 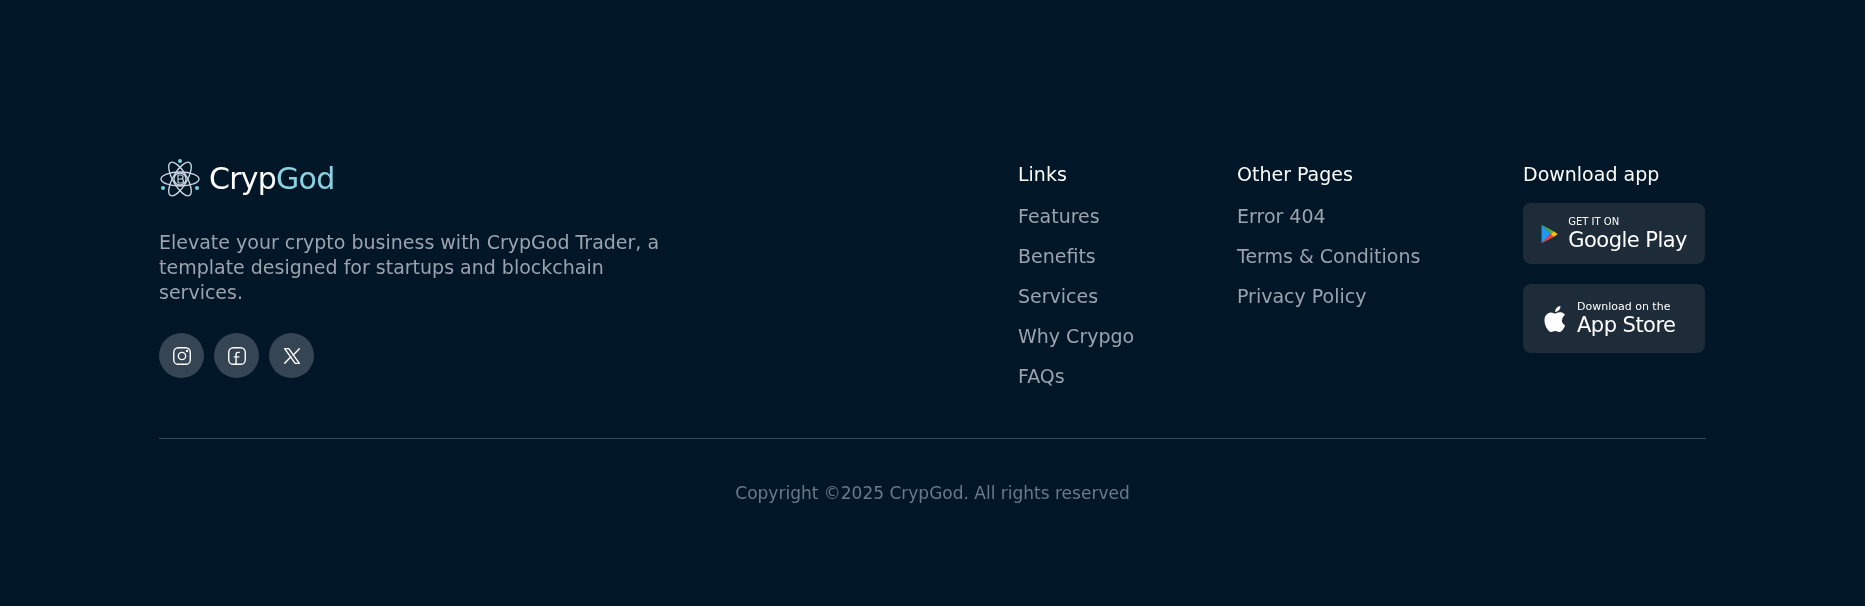 What do you see at coordinates (1127, 296) in the screenshot?
I see `footer-link: Services` at bounding box center [1127, 296].